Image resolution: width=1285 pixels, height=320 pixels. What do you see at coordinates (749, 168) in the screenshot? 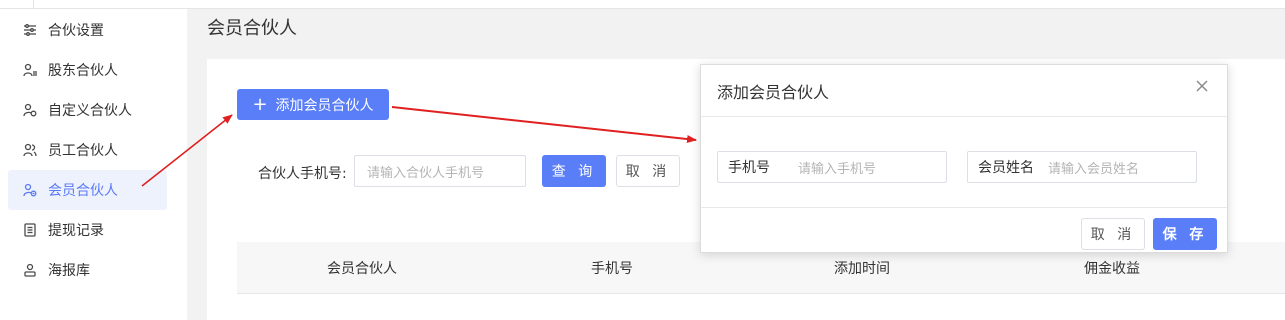
I see `phone-field-label: 手机号` at bounding box center [749, 168].